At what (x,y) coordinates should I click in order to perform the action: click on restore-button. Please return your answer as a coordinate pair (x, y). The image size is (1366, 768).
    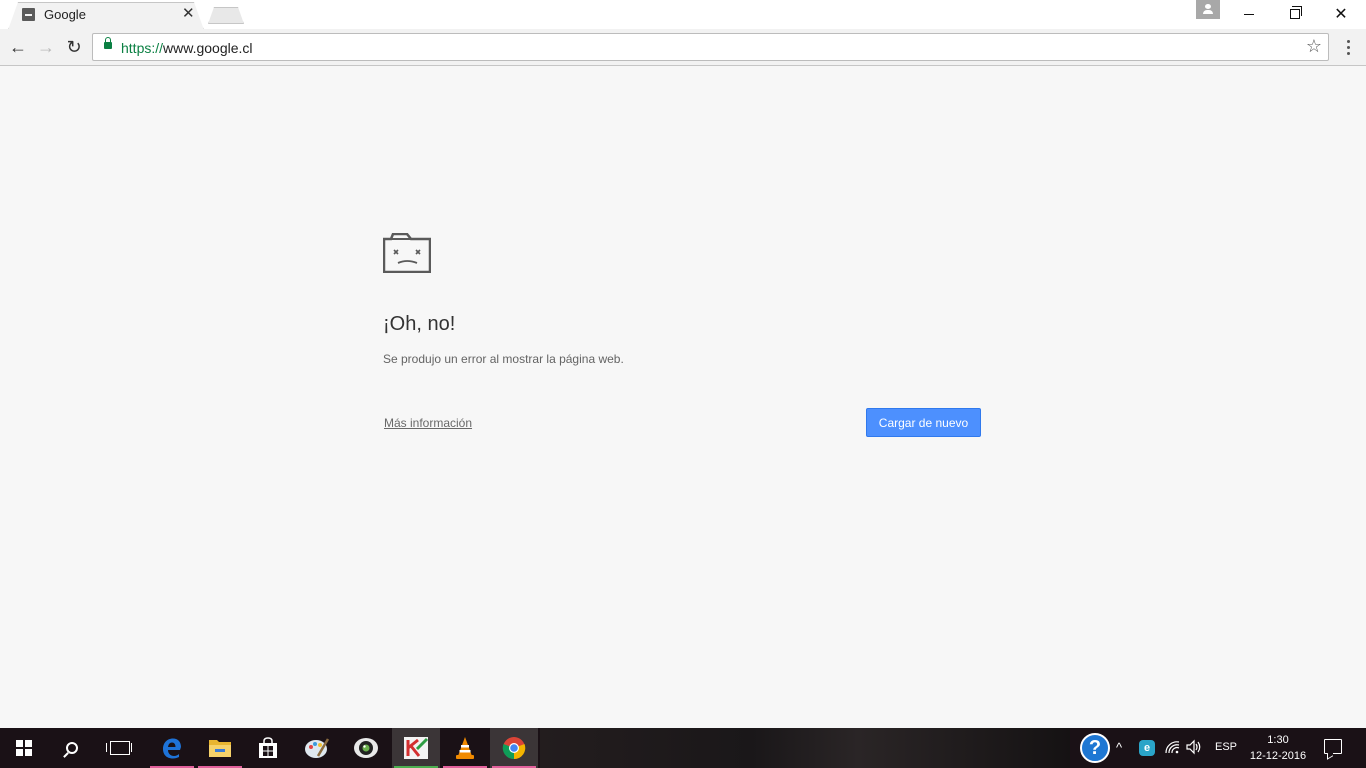
    Looking at the image, I should click on (1295, 14).